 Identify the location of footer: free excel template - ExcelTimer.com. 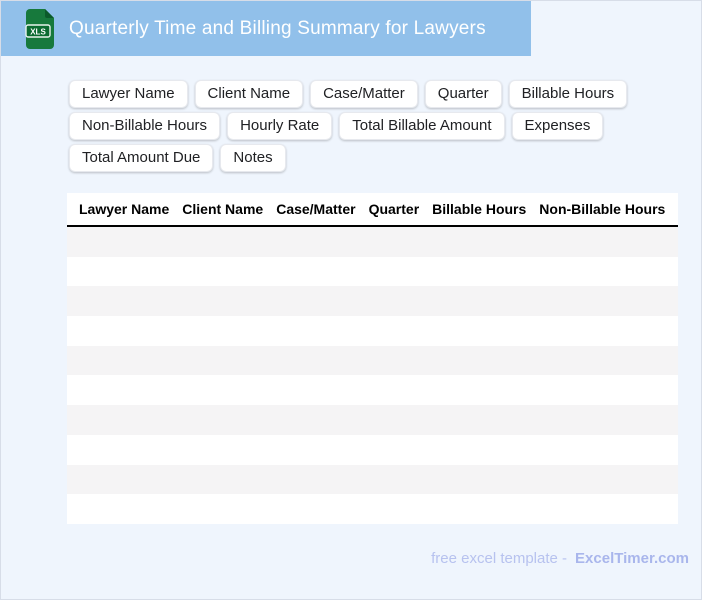
(351, 558).